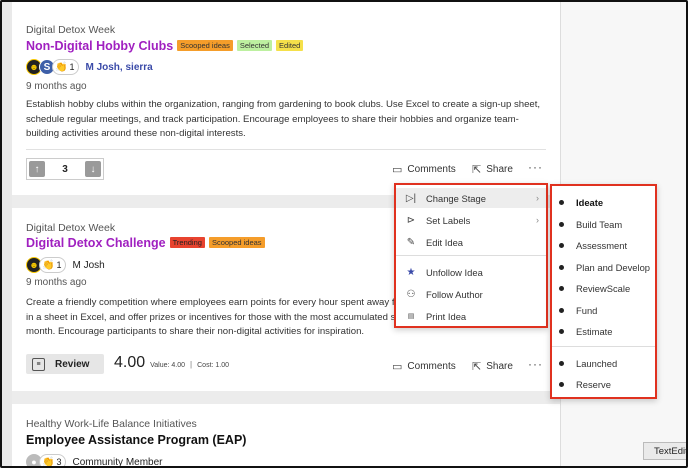 The width and height of the screenshot is (688, 468). Describe the element at coordinates (117, 462) in the screenshot. I see `author-link: Community Member` at that location.